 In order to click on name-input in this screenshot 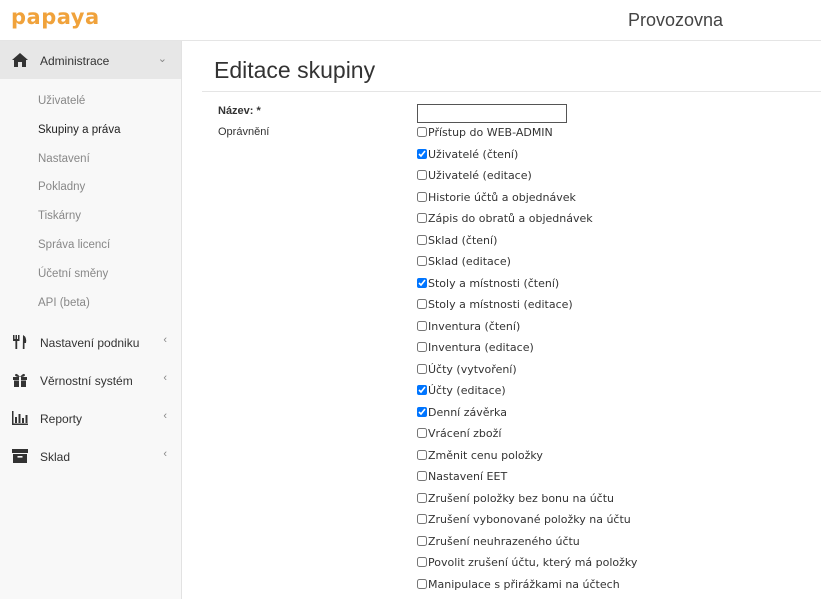, I will do `click(492, 113)`.